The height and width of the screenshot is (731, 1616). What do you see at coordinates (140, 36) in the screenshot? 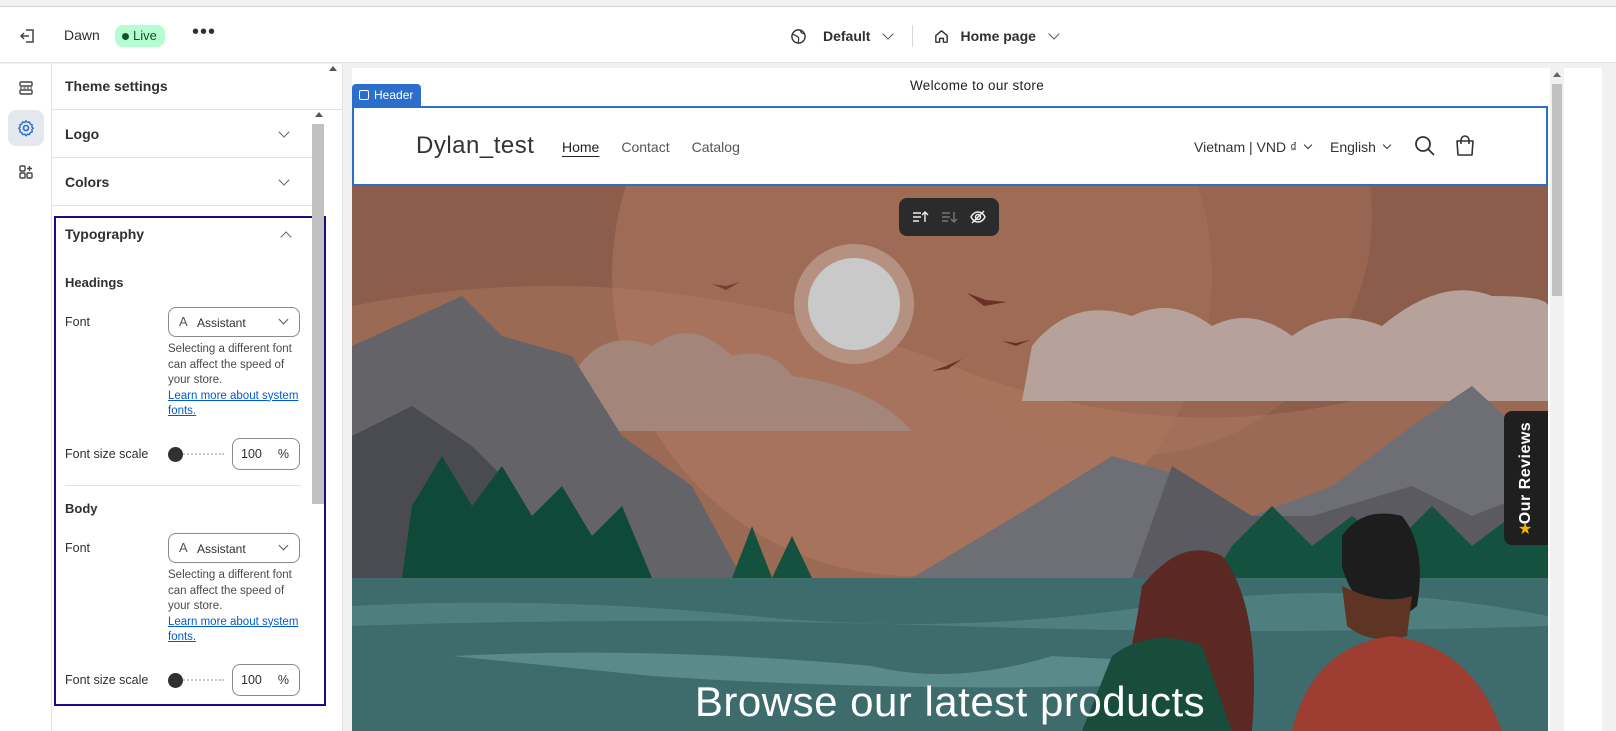
I see `live-badge: Live` at bounding box center [140, 36].